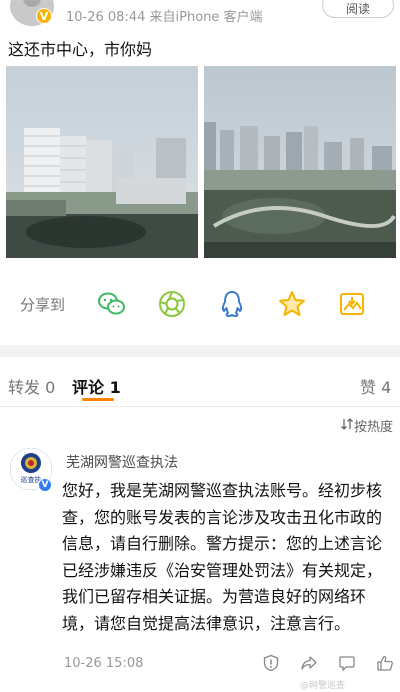 This screenshot has height=692, width=400. What do you see at coordinates (200, 406) in the screenshot?
I see `tabs-separator` at bounding box center [200, 406].